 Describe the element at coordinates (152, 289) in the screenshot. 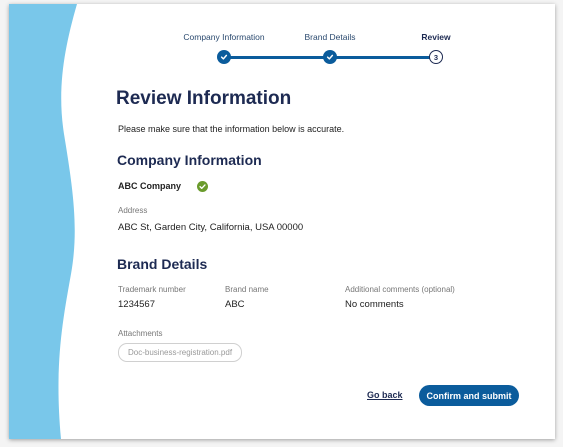

I see `trademark-number-label: Trademark number` at that location.